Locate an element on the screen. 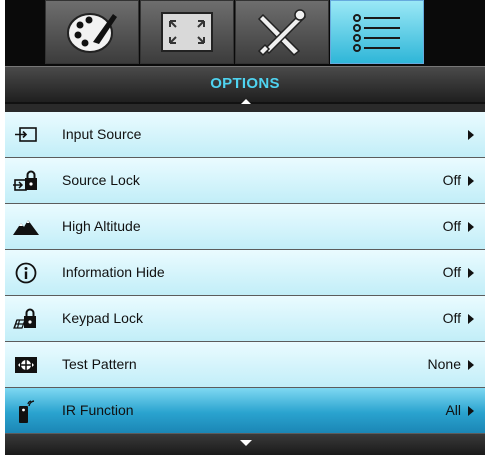 This screenshot has height=455, width=490. tab-options is located at coordinates (377, 32).